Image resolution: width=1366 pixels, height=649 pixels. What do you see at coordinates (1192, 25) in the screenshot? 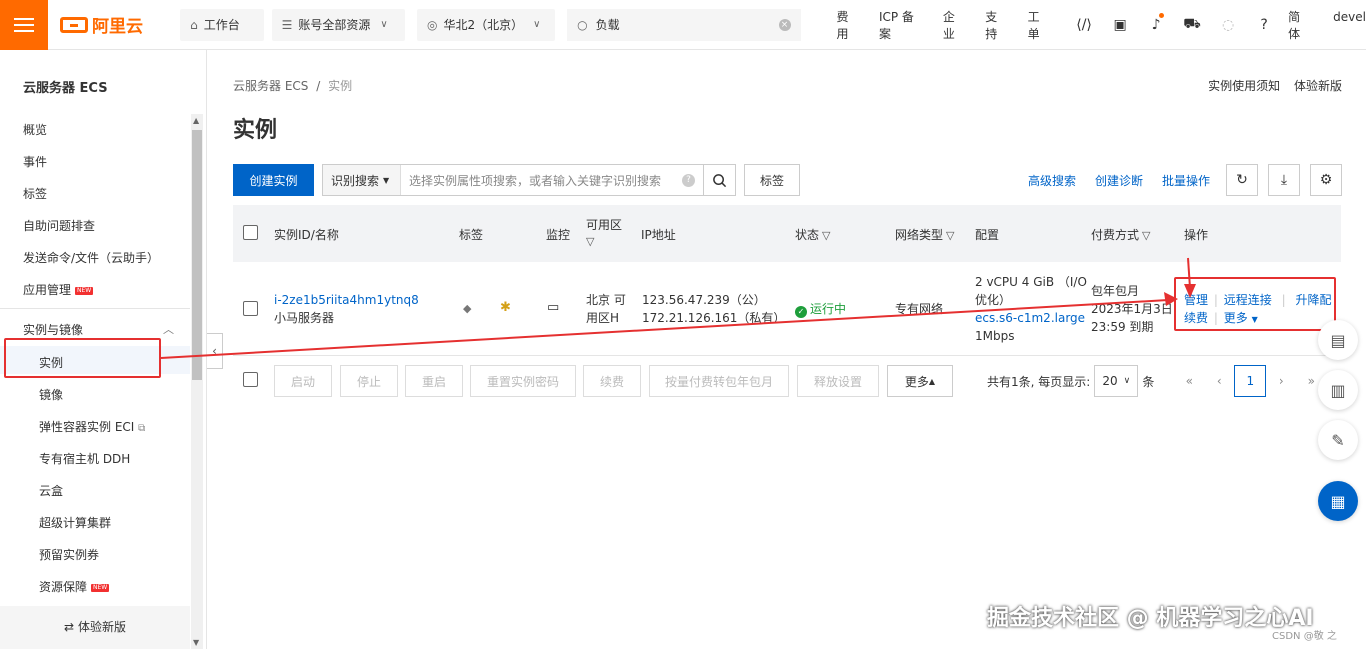
I see `cart-icon: ⛟` at bounding box center [1192, 25].